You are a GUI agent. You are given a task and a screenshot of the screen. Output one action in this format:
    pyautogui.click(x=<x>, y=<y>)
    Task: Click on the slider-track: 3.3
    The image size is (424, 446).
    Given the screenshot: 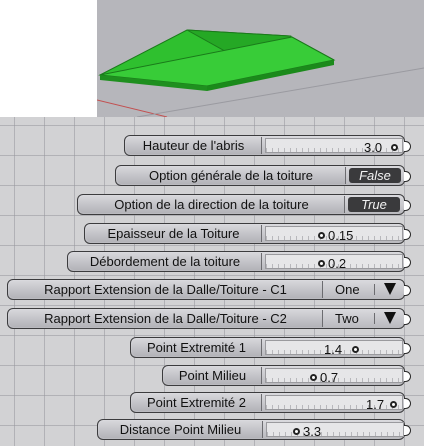 What is the action you would take?
    pyautogui.click(x=335, y=430)
    